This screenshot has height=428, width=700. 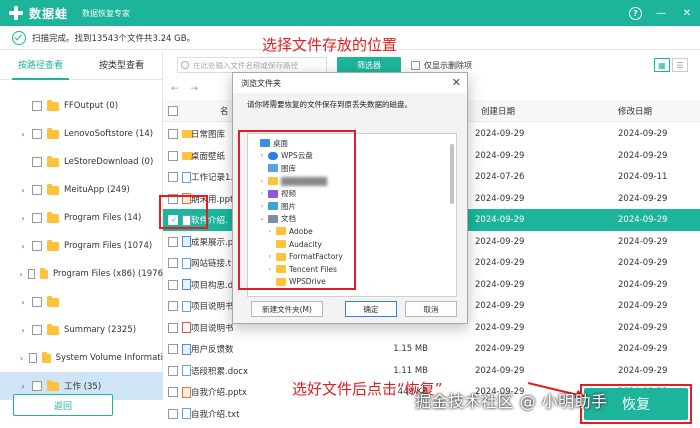 I want to click on cancel-button: 取消, so click(x=431, y=309).